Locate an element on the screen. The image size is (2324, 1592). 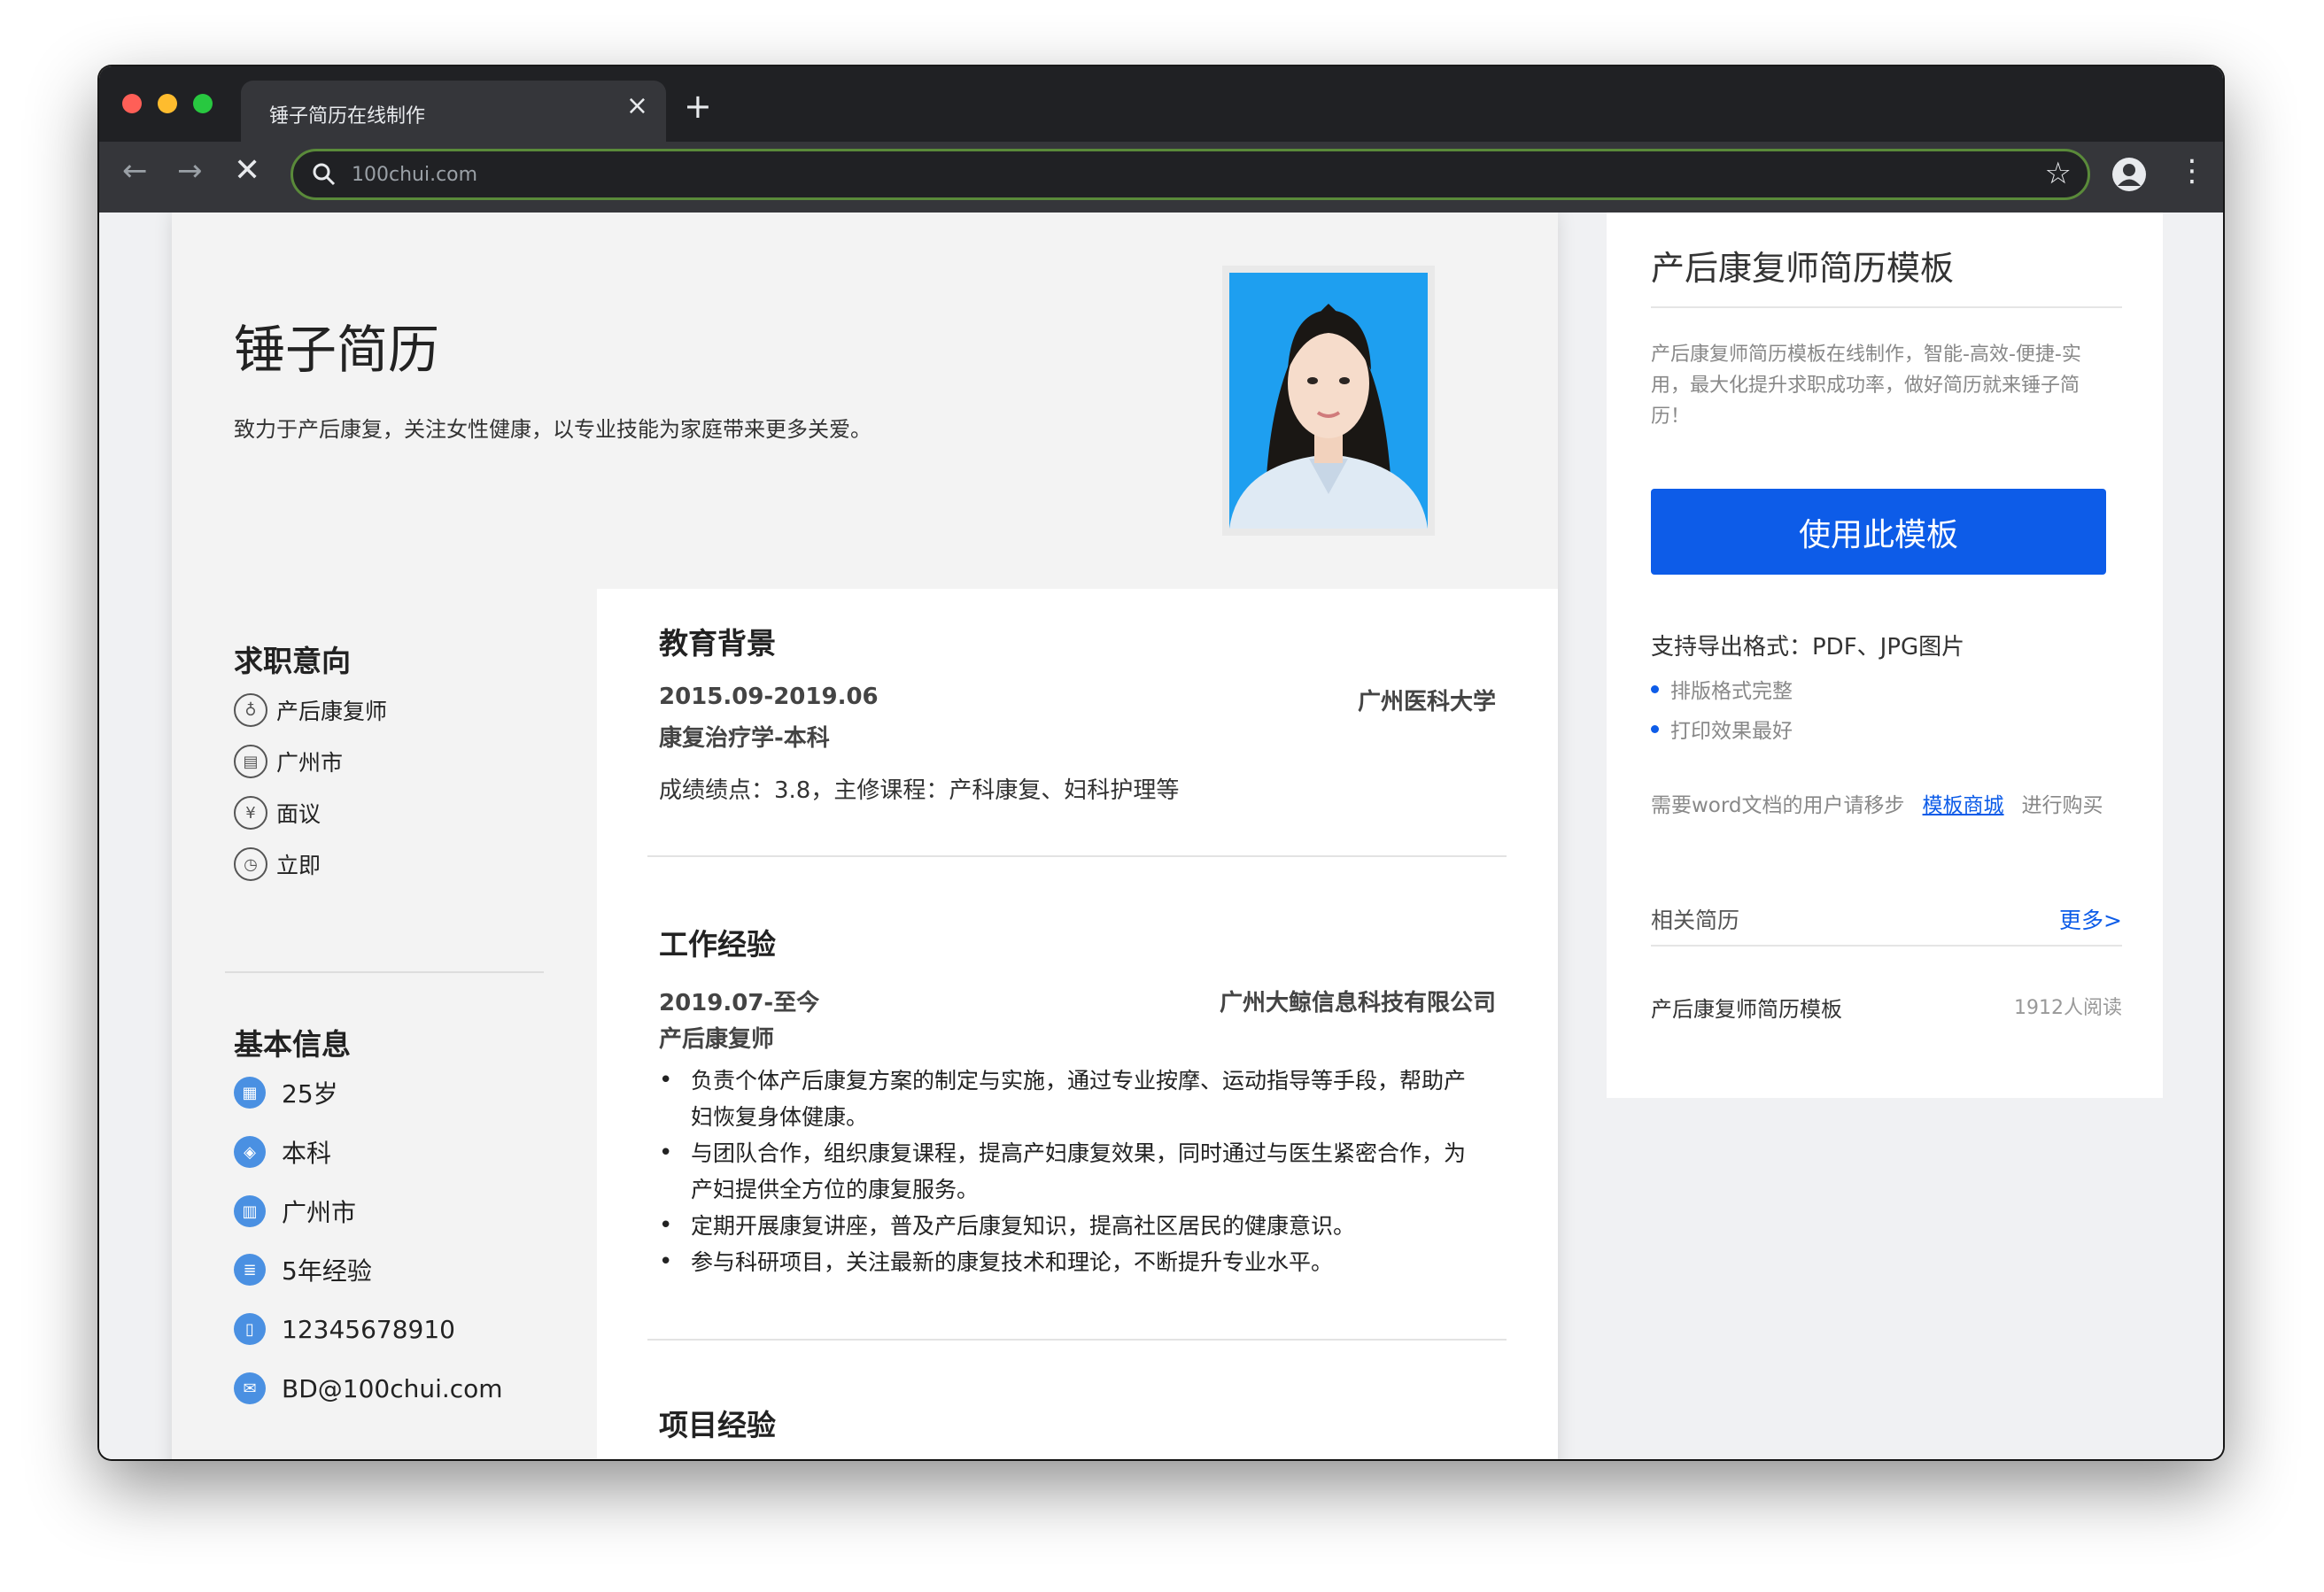
intent-title: 求职意向 is located at coordinates (292, 661).